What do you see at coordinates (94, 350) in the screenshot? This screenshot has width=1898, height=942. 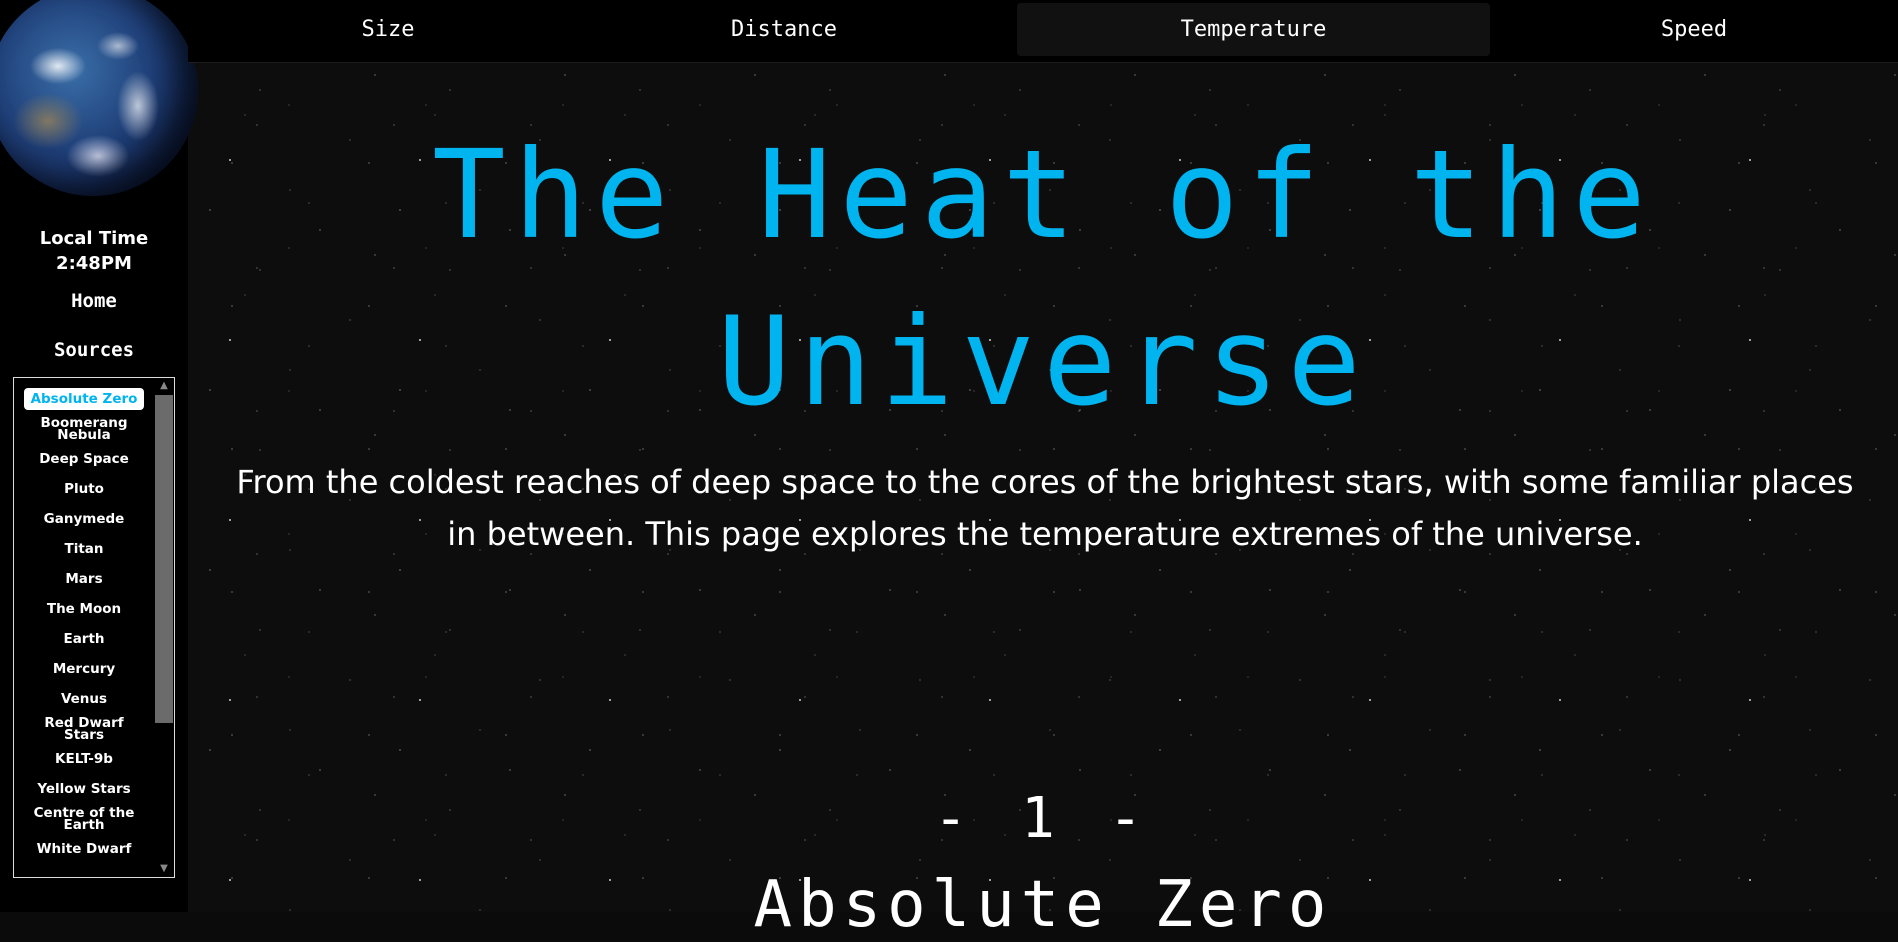 I see `sources-link: Sources` at bounding box center [94, 350].